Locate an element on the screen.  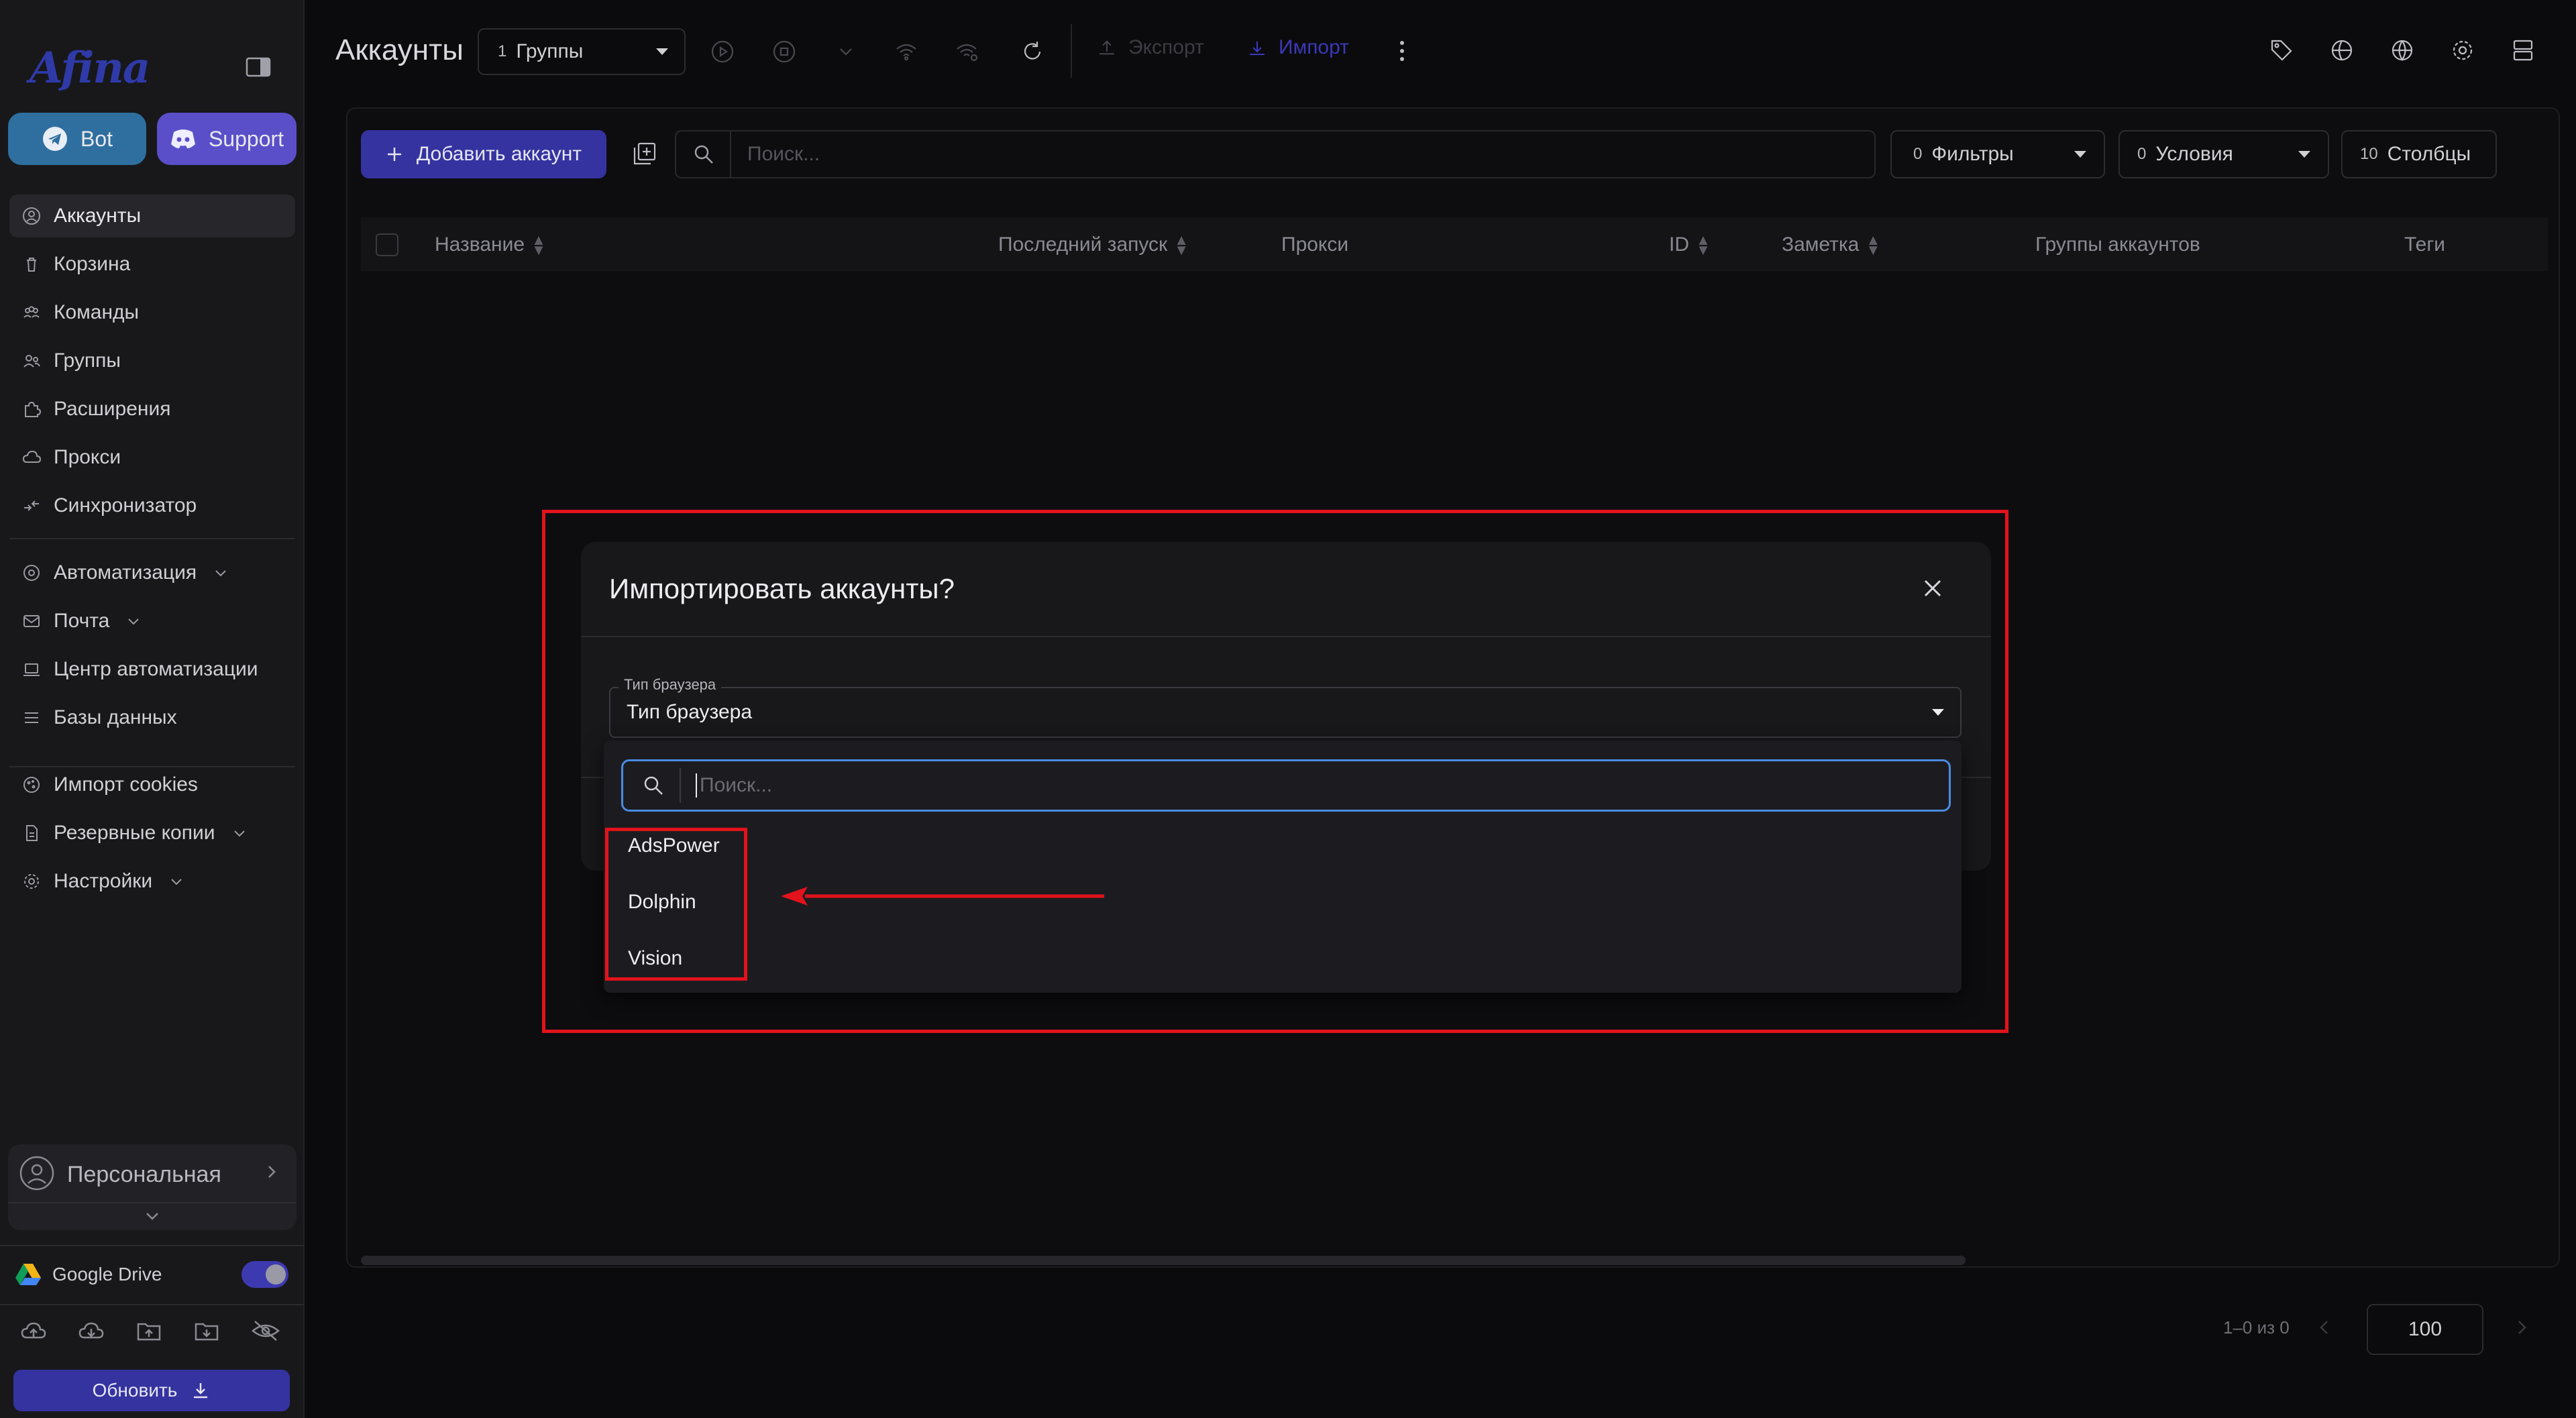
filters-count: 0 is located at coordinates (1918, 154).